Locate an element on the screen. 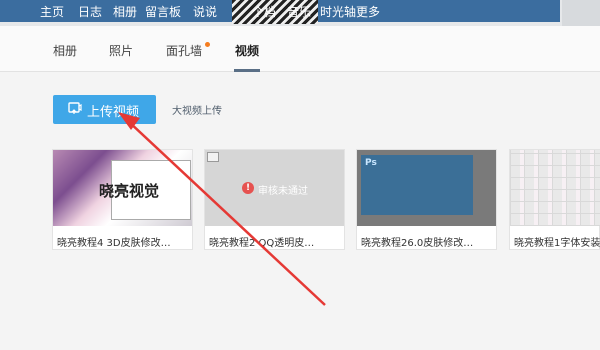 The width and height of the screenshot is (600, 350). notification-dot is located at coordinates (207, 44).